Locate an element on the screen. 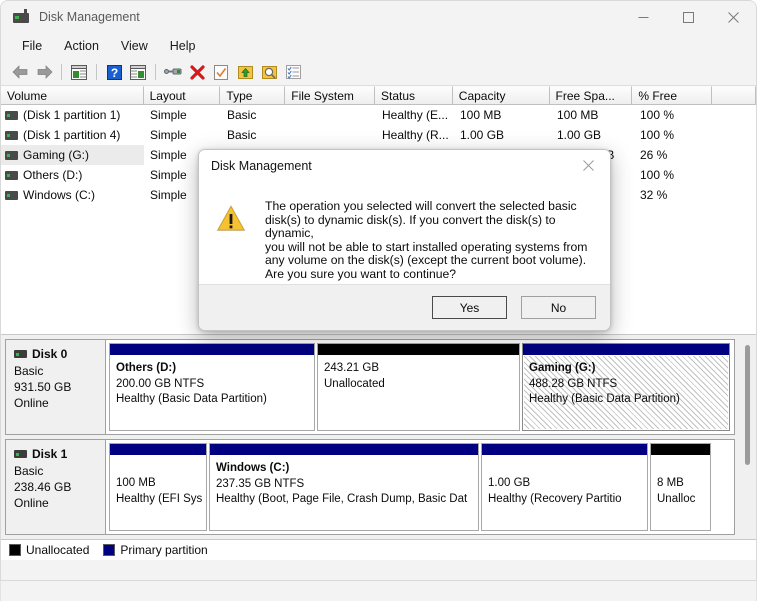 The width and height of the screenshot is (757, 601). no-button: No is located at coordinates (558, 307).